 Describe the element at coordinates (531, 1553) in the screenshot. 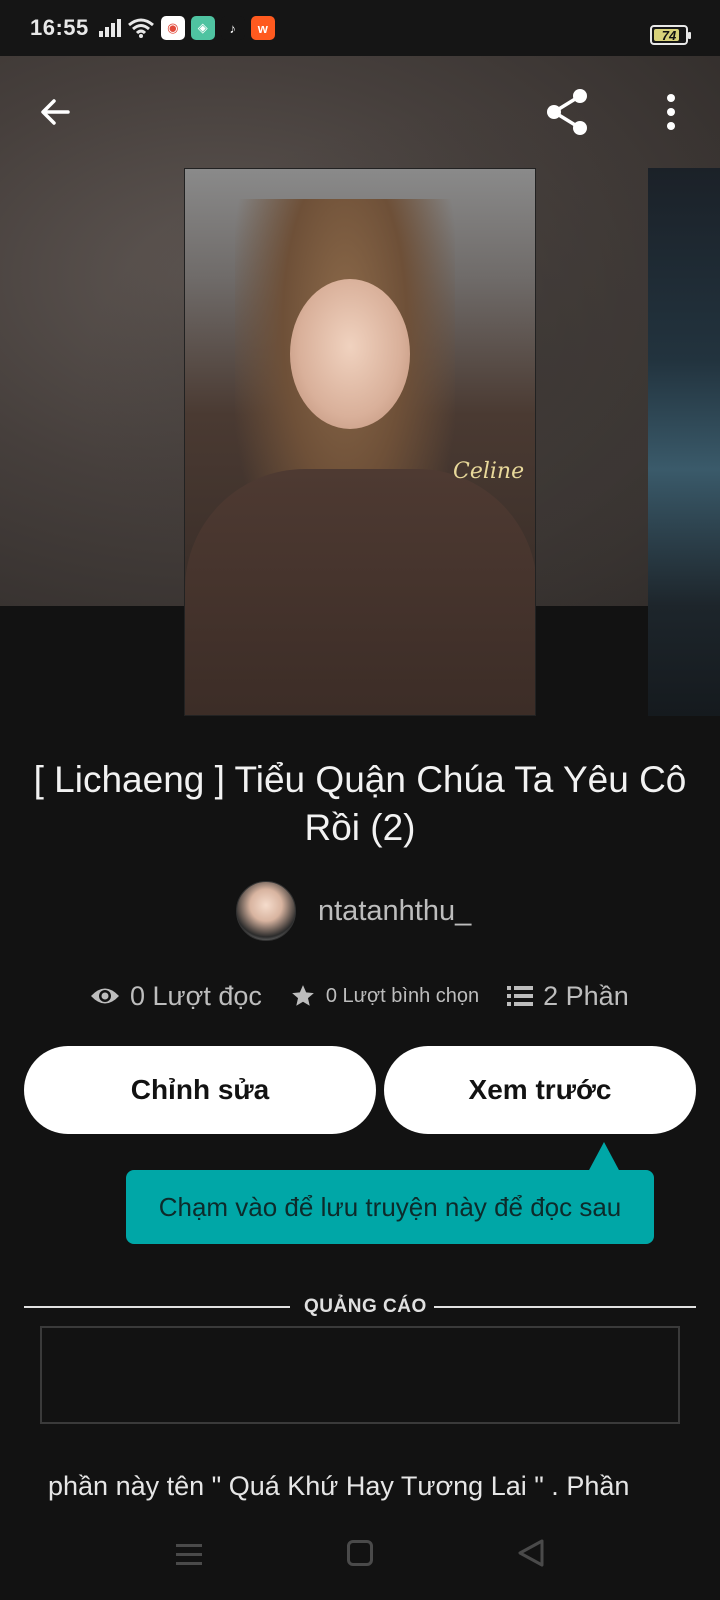

I see `back-triangle-icon` at that location.